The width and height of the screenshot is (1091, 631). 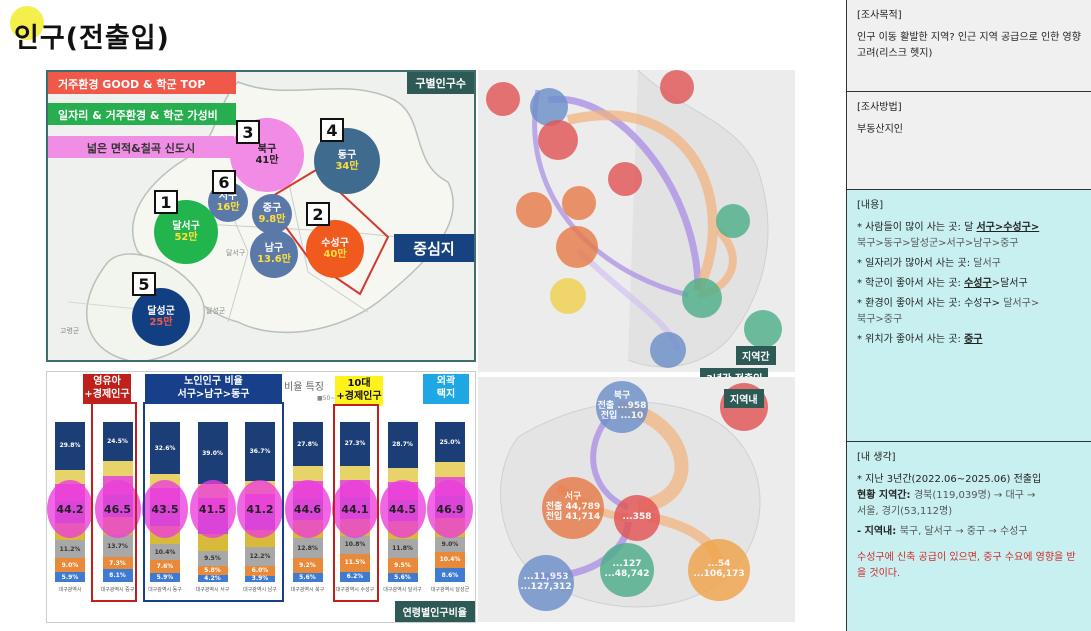 What do you see at coordinates (942, 531) in the screenshot?
I see `opinion-line-4: - 지역내: 북구, 달서구 → 중구 → 수성구` at bounding box center [942, 531].